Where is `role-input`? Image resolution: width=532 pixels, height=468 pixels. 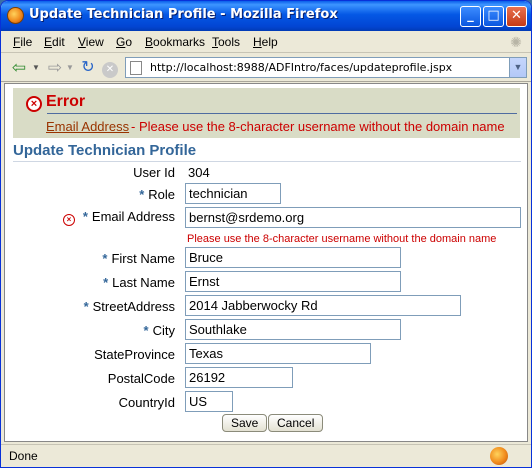
role-input is located at coordinates (233, 193).